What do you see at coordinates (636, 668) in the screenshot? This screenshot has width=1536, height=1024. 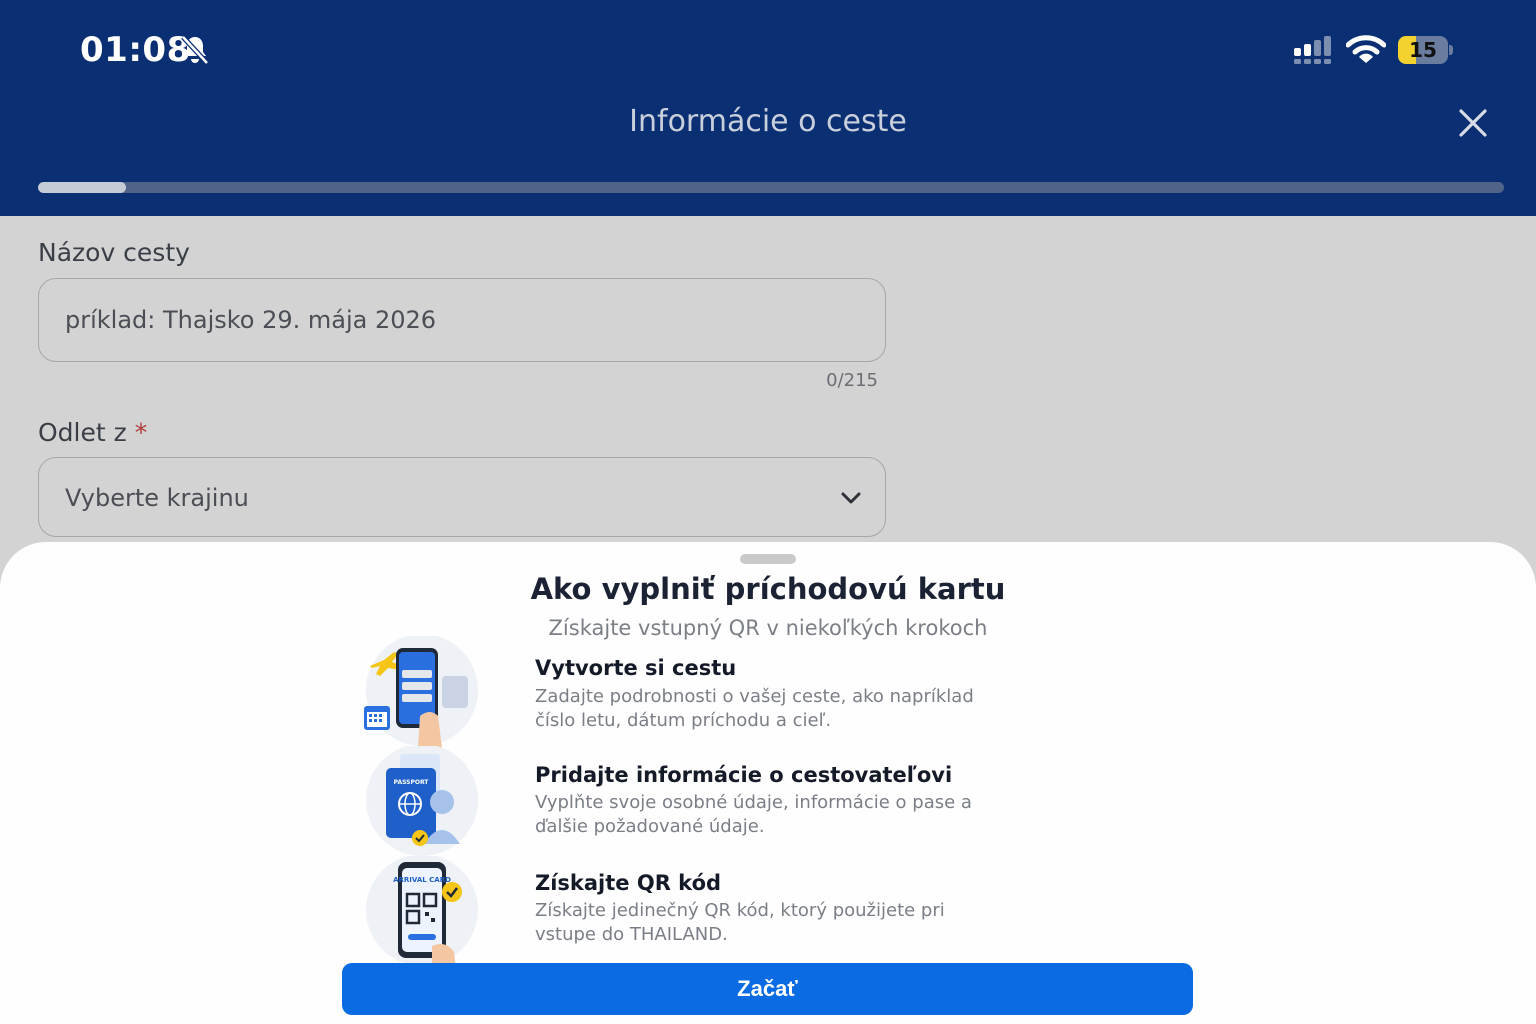 I see `step-1-title: Vytvorte si cestu` at bounding box center [636, 668].